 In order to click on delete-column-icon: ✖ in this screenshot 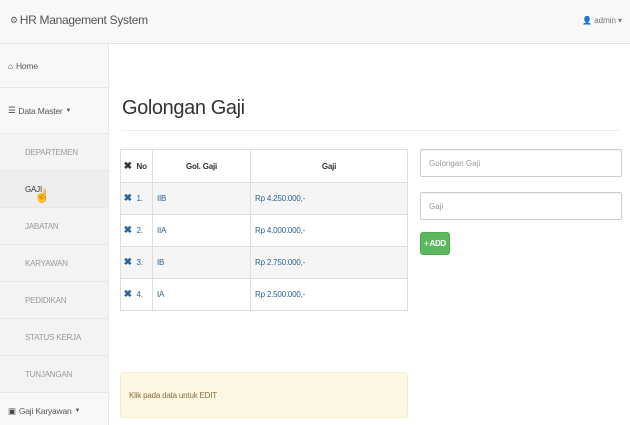, I will do `click(127, 166)`.